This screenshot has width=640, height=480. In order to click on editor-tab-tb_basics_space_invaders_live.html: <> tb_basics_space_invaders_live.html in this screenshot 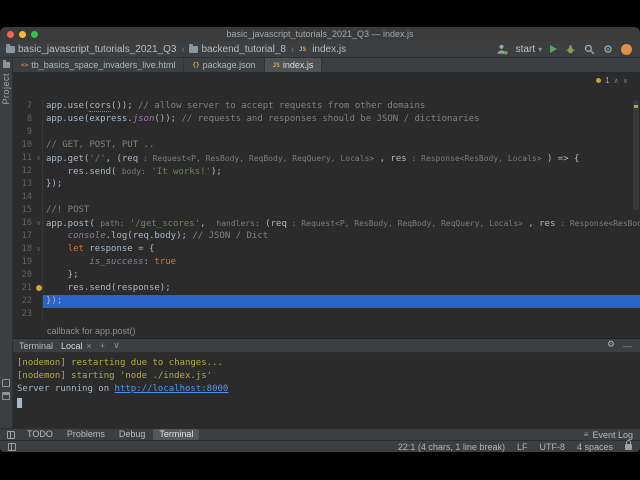, I will do `click(99, 65)`.